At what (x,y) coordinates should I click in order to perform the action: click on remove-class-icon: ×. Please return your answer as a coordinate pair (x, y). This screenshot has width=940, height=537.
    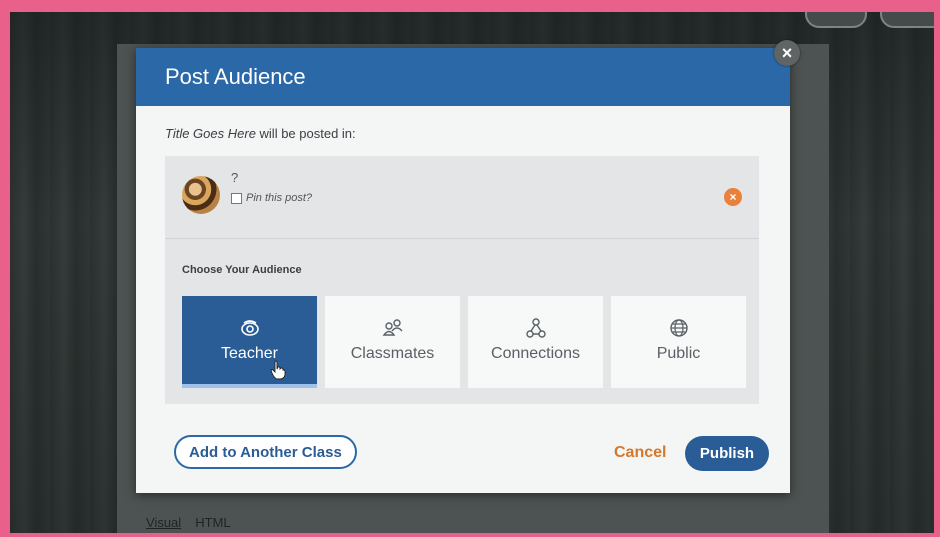
    Looking at the image, I should click on (733, 197).